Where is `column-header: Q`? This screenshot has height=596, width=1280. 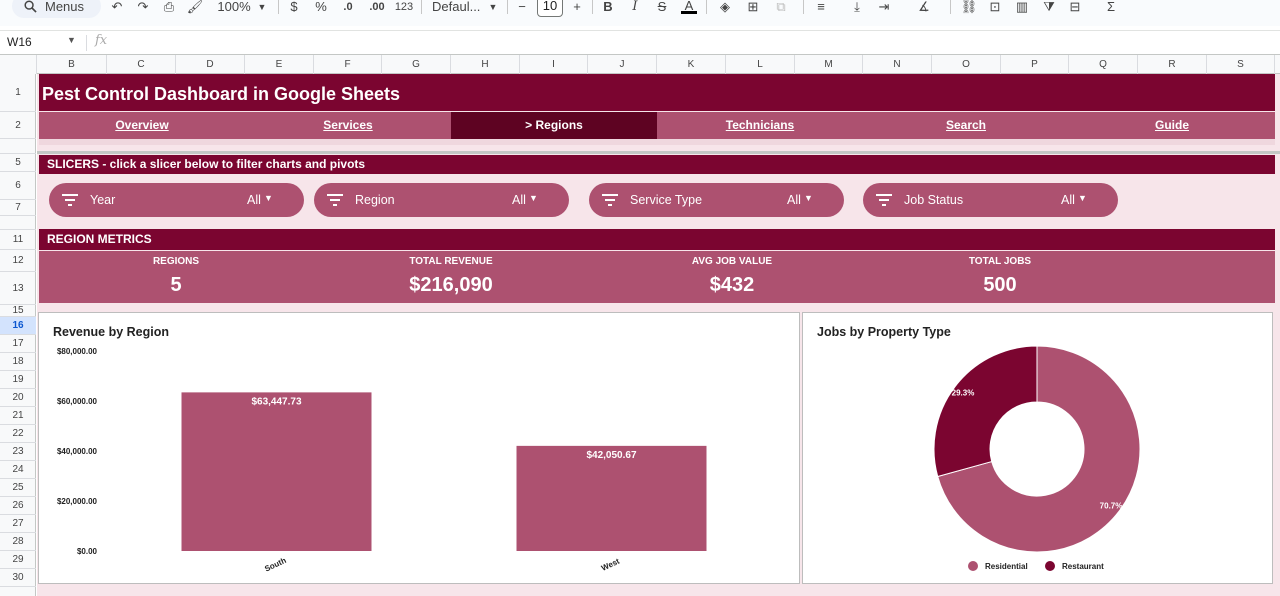 column-header: Q is located at coordinates (1103, 64).